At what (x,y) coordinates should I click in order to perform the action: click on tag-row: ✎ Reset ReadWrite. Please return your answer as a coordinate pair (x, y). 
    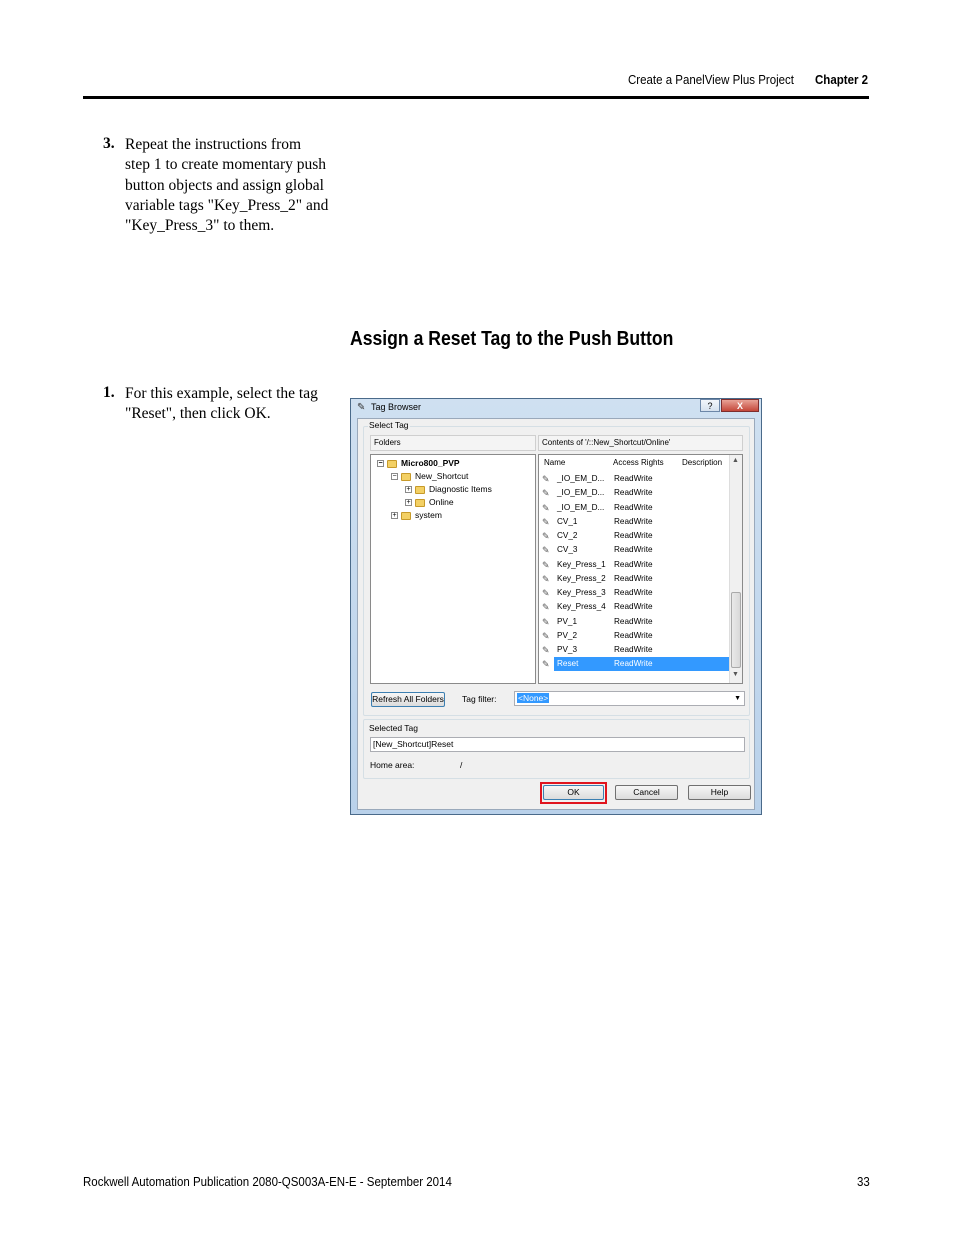
    Looking at the image, I should click on (636, 664).